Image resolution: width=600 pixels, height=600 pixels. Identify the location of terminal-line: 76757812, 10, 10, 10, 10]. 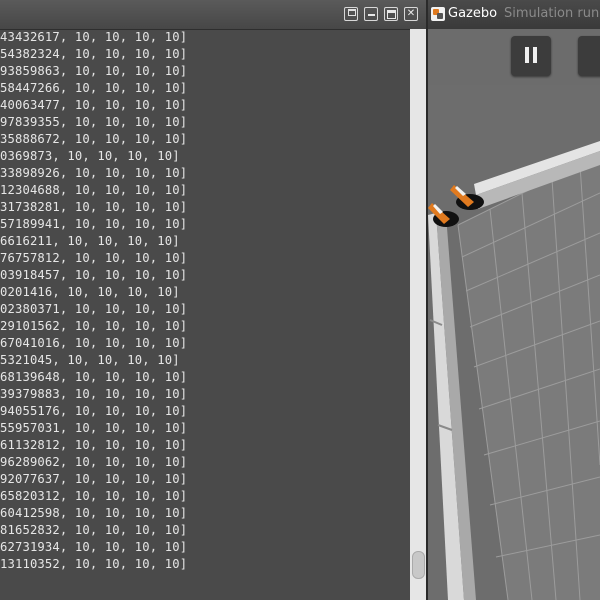
(94, 258).